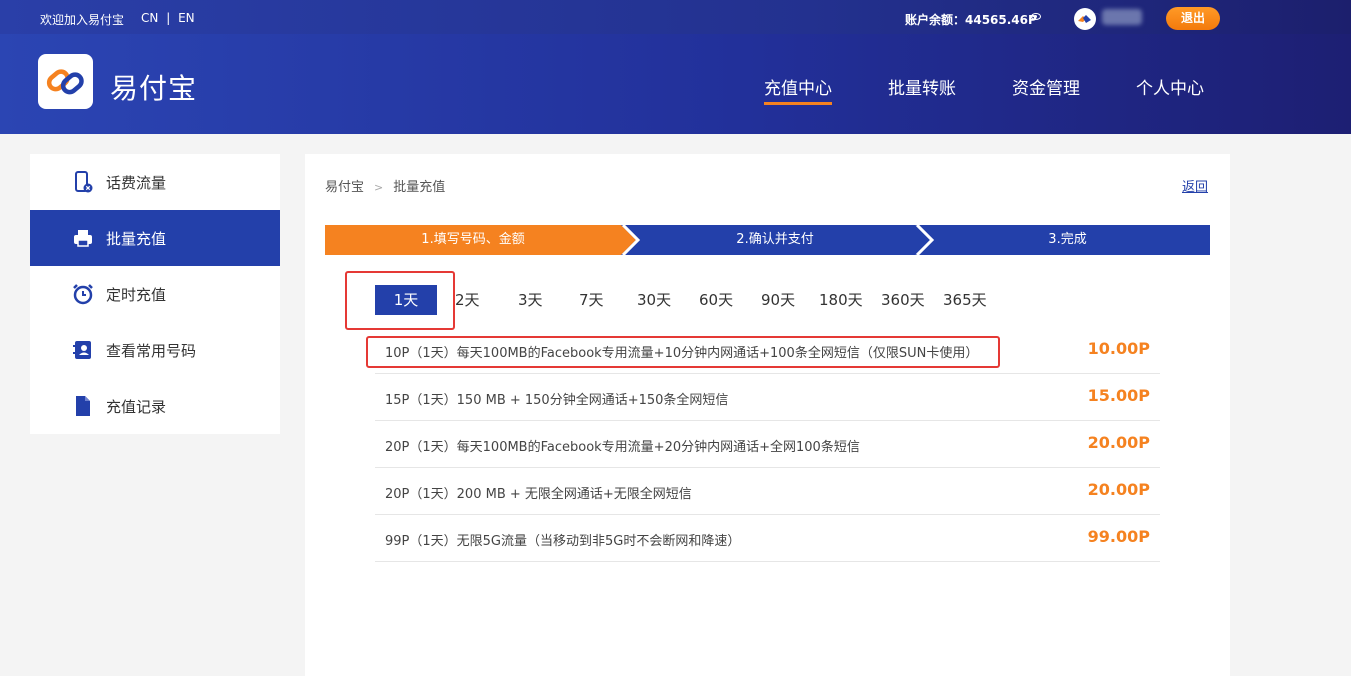 This screenshot has height=676, width=1351. I want to click on tab-360-day: 360天, so click(903, 300).